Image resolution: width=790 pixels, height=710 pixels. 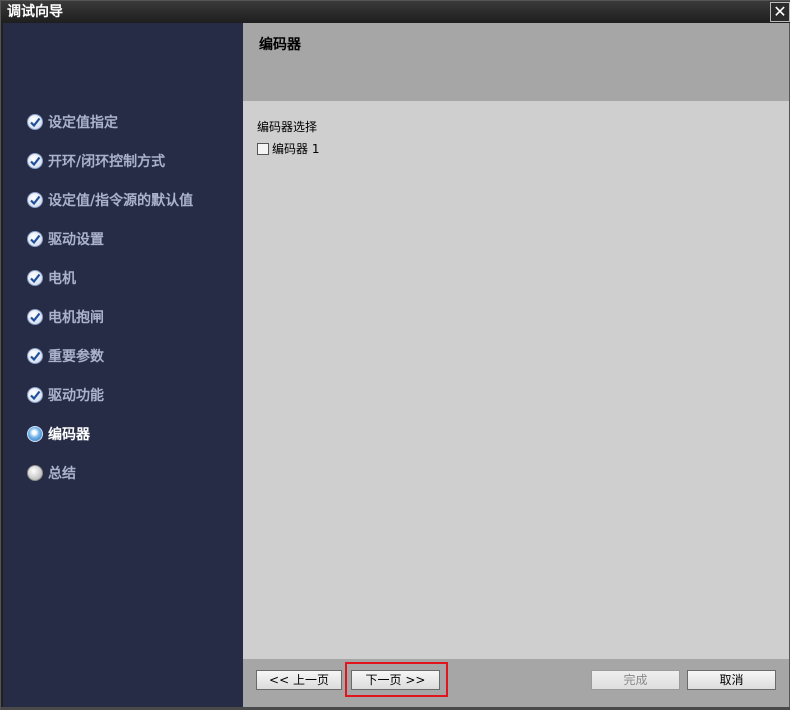 What do you see at coordinates (76, 240) in the screenshot?
I see `step-label: 驱动设置` at bounding box center [76, 240].